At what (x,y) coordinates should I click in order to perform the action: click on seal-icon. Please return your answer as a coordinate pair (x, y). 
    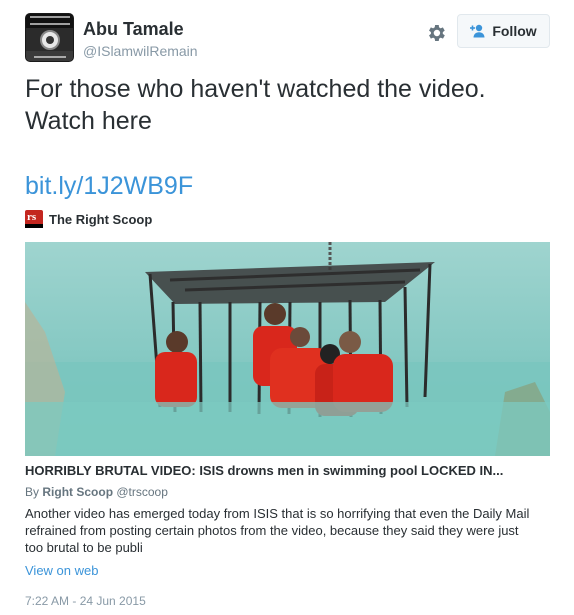
    Looking at the image, I should click on (50, 40).